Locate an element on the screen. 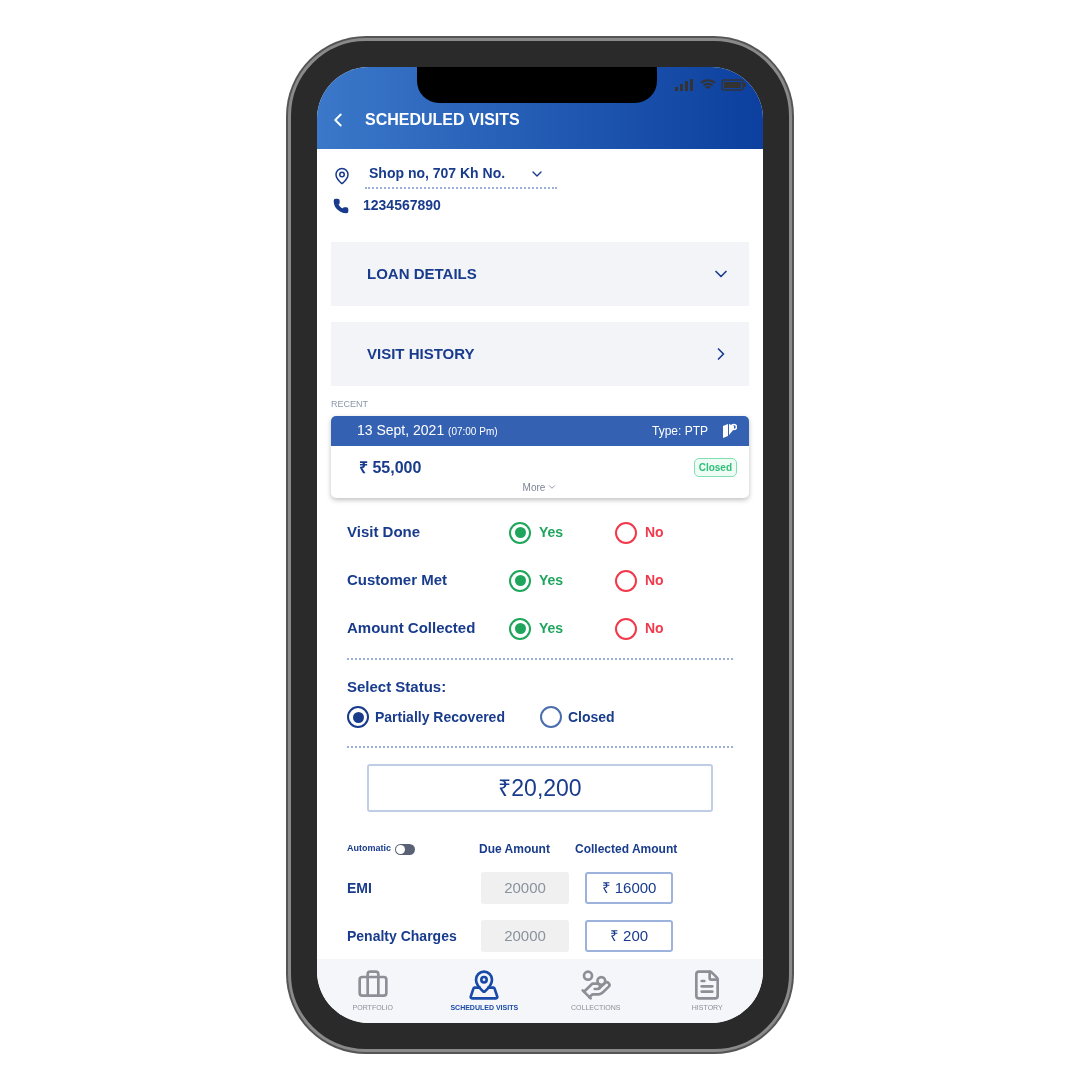 Image resolution: width=1080 pixels, height=1080 pixels. more-link: More is located at coordinates (540, 488).